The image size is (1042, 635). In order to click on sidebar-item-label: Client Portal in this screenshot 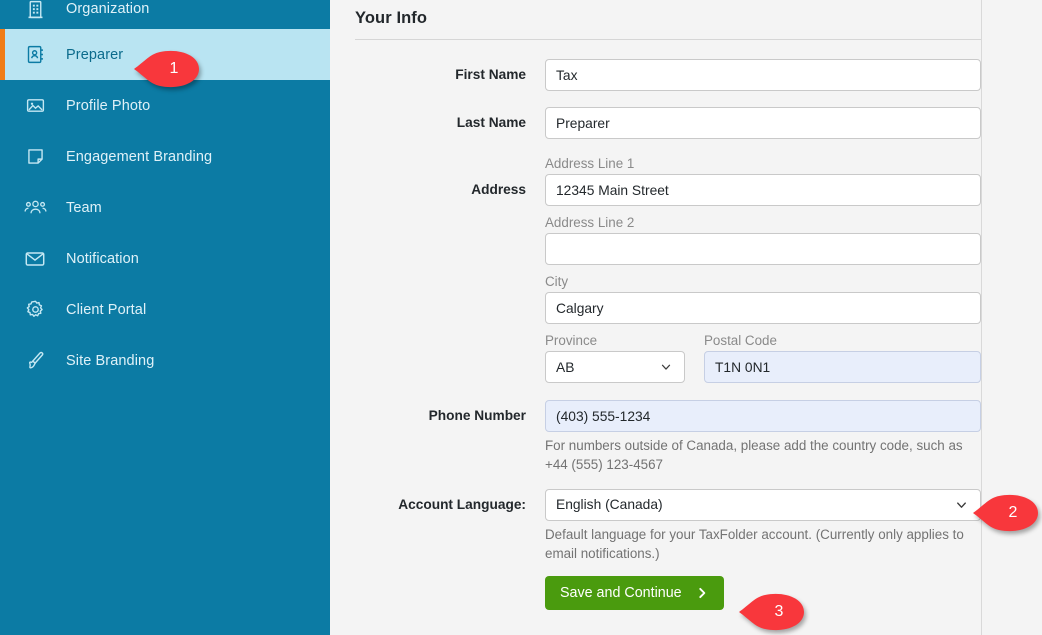, I will do `click(106, 309)`.